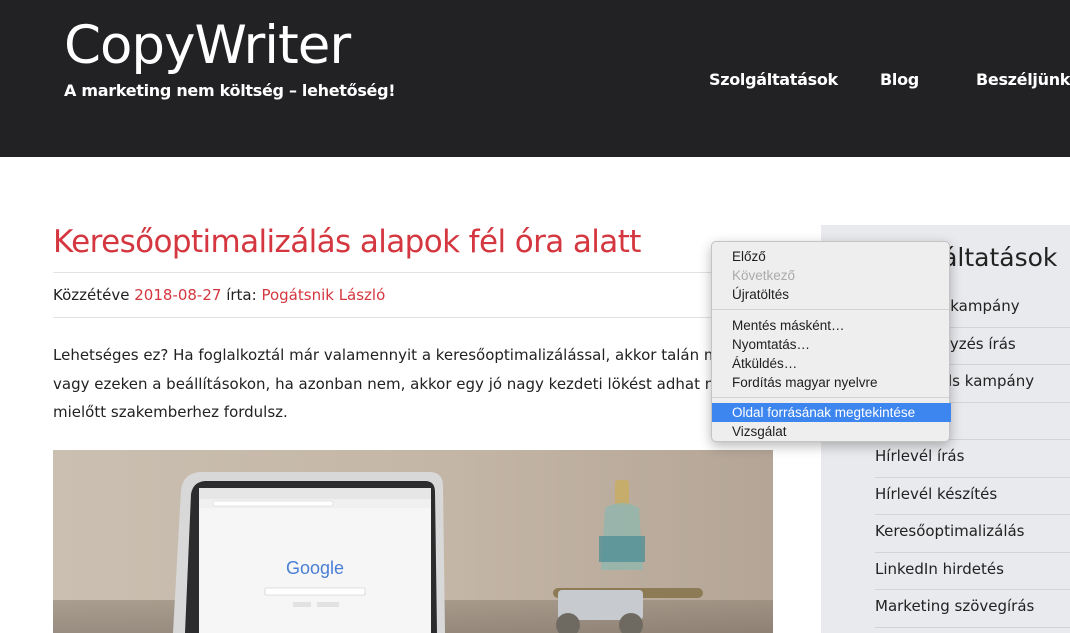  Describe the element at coordinates (972, 609) in the screenshot. I see `sidebar-item: Marketing szövegírás` at that location.